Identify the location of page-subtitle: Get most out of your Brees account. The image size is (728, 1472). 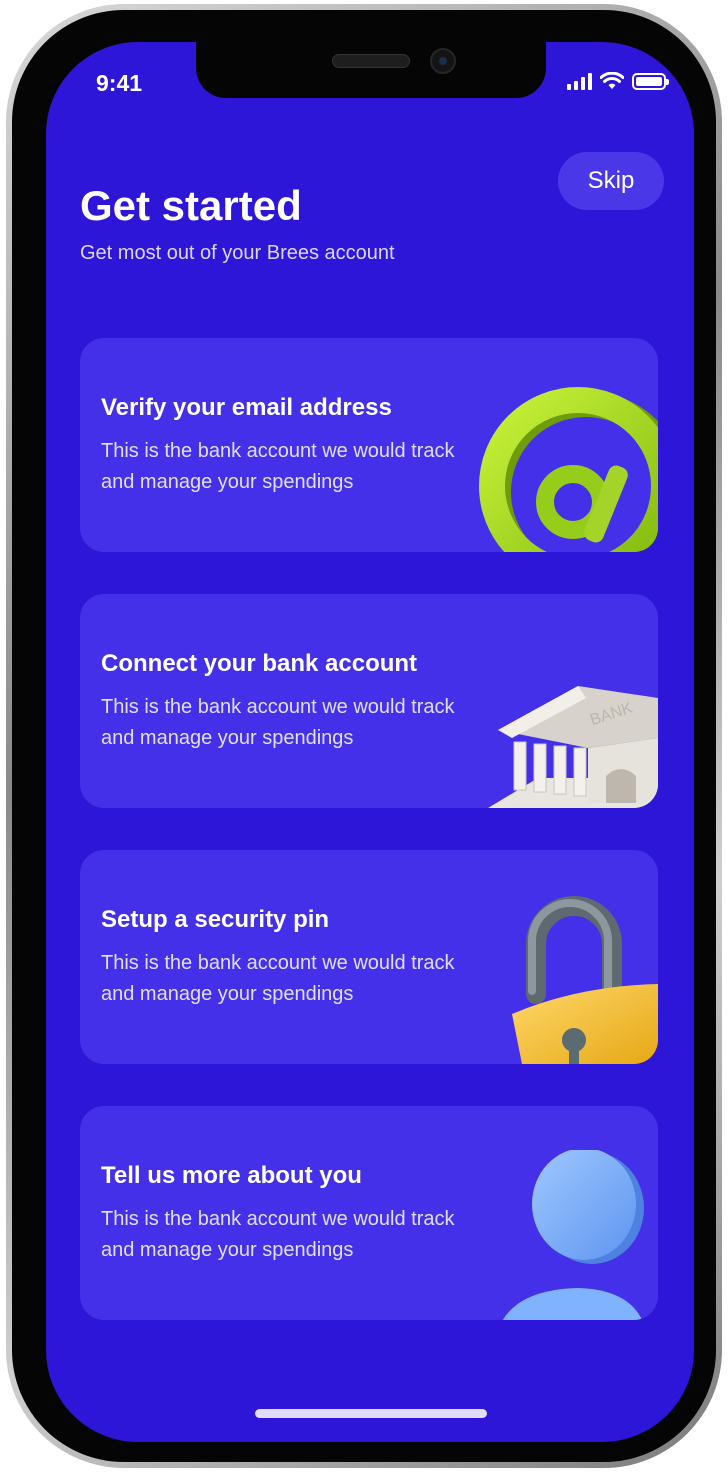
(237, 253).